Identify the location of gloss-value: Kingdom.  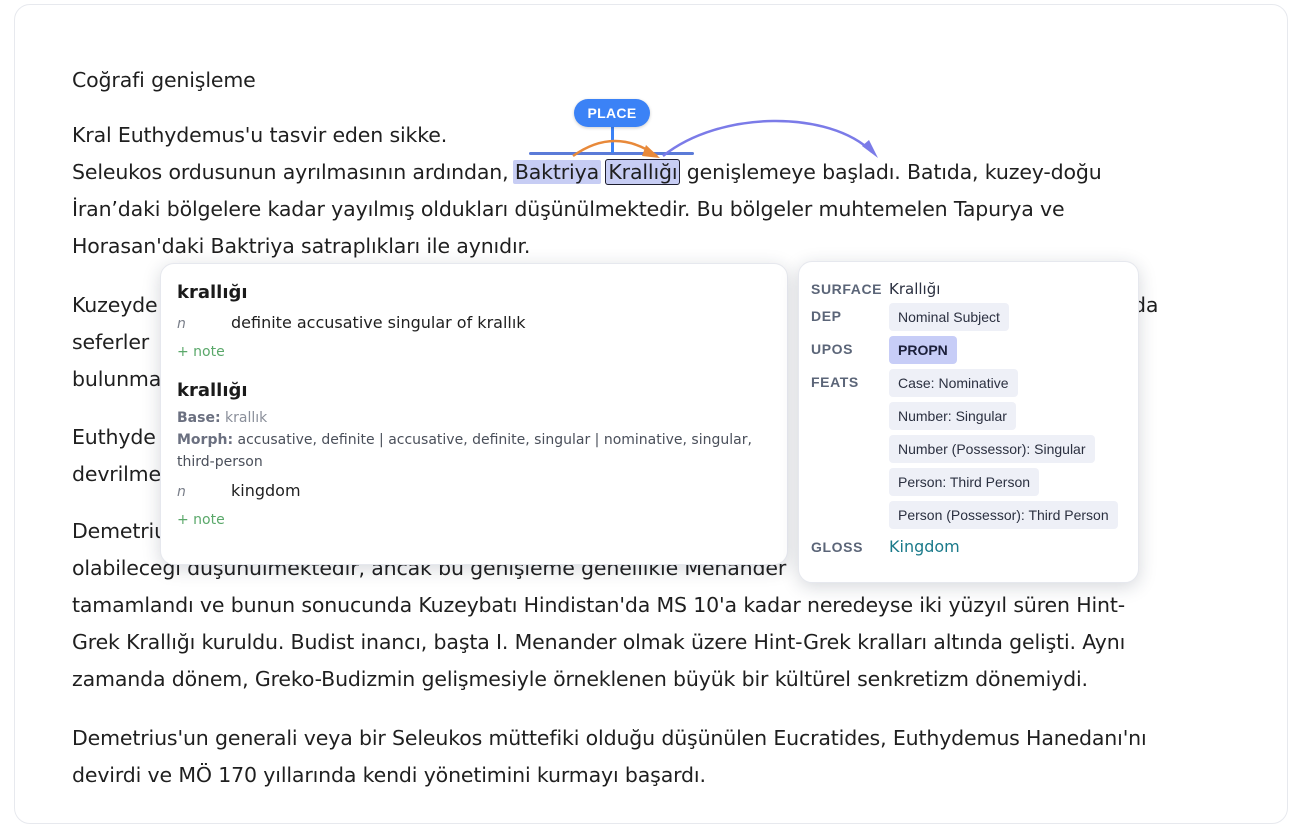
(924, 545).